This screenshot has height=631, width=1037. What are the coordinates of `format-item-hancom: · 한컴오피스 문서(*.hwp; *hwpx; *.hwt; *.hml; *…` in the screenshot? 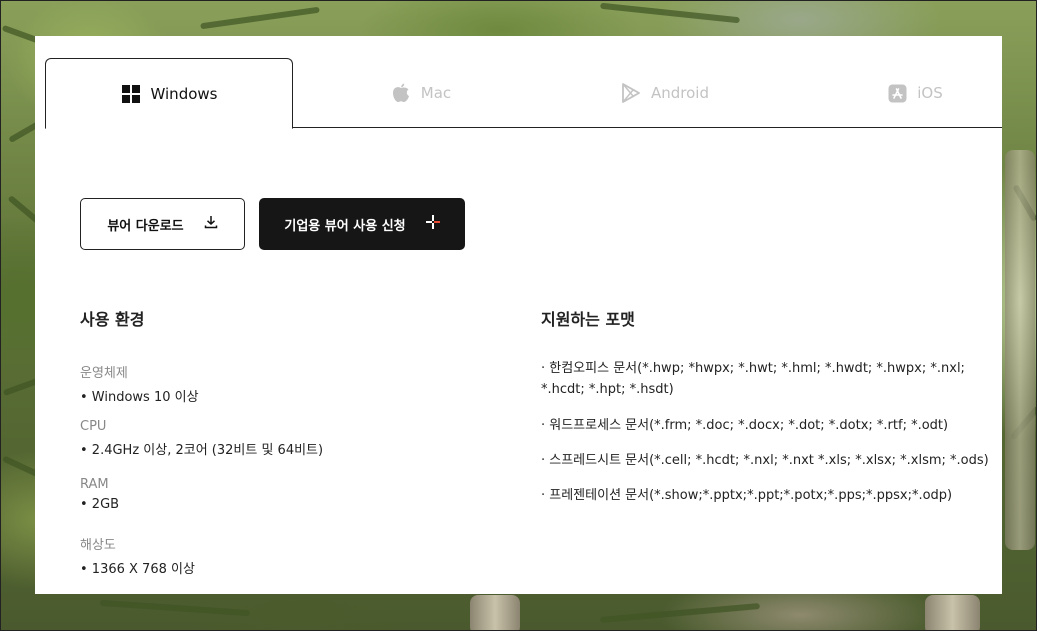 It's located at (753, 379).